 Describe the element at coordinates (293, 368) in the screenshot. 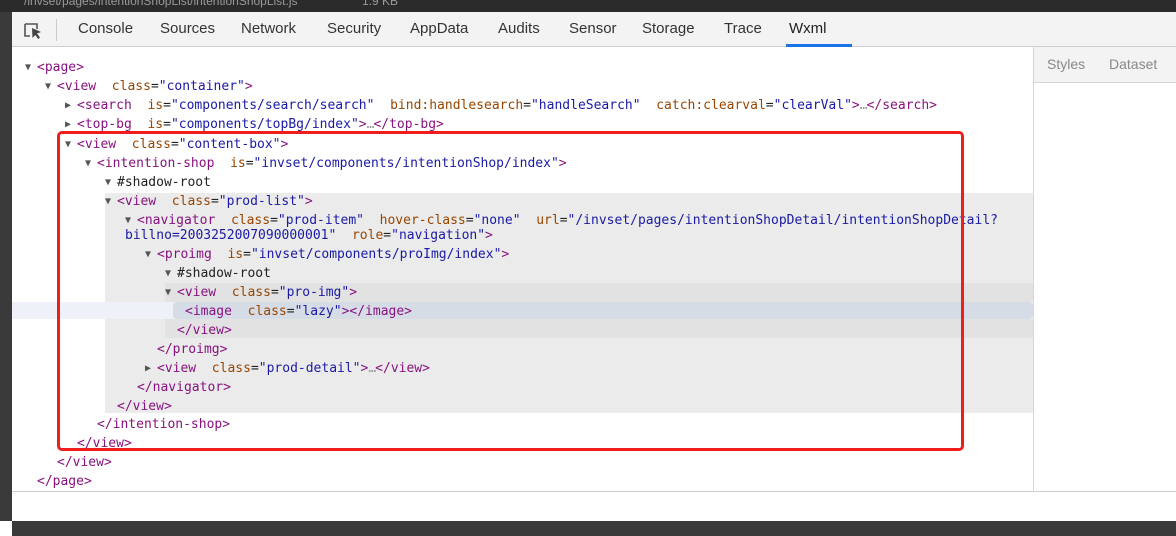

I see `tree-node-prod-detail: <view class="prod-detail">…</view>` at that location.